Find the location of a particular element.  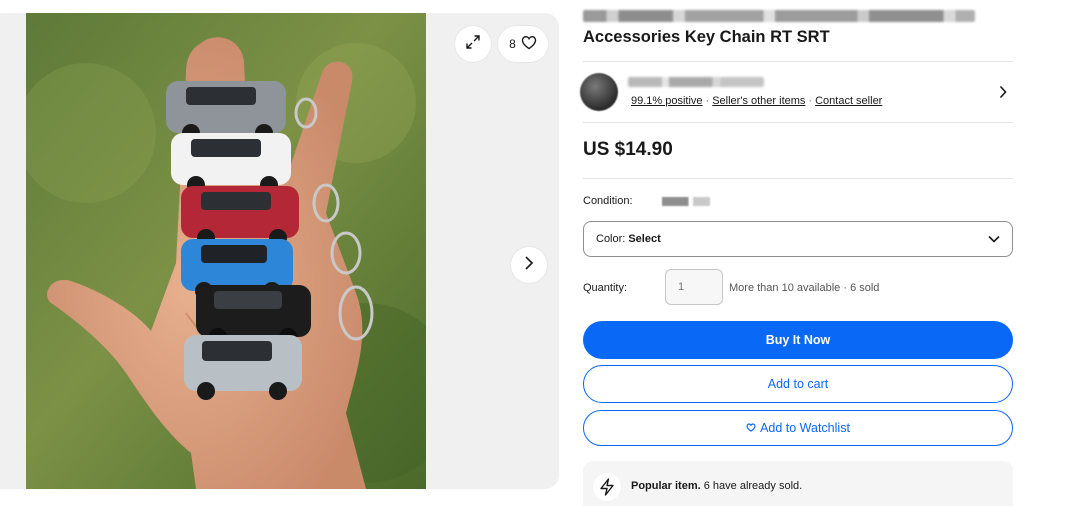

popular-item-title: Popular item. is located at coordinates (666, 486).